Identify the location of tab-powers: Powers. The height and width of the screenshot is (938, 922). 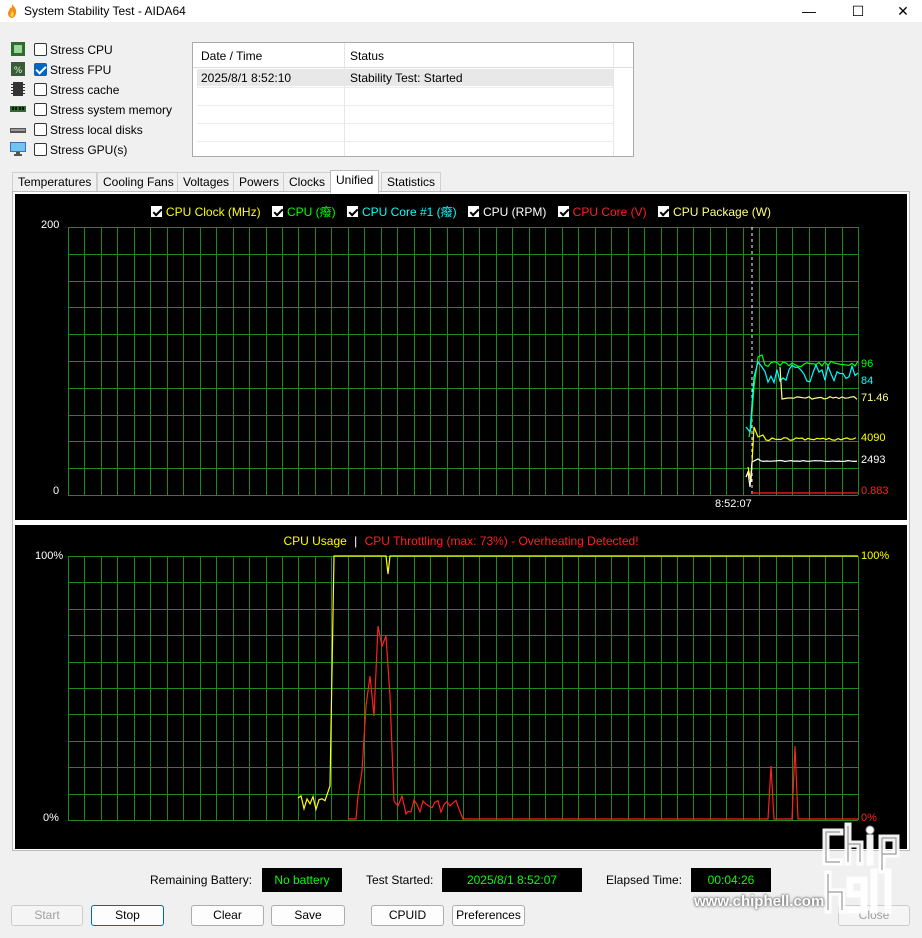
(259, 182).